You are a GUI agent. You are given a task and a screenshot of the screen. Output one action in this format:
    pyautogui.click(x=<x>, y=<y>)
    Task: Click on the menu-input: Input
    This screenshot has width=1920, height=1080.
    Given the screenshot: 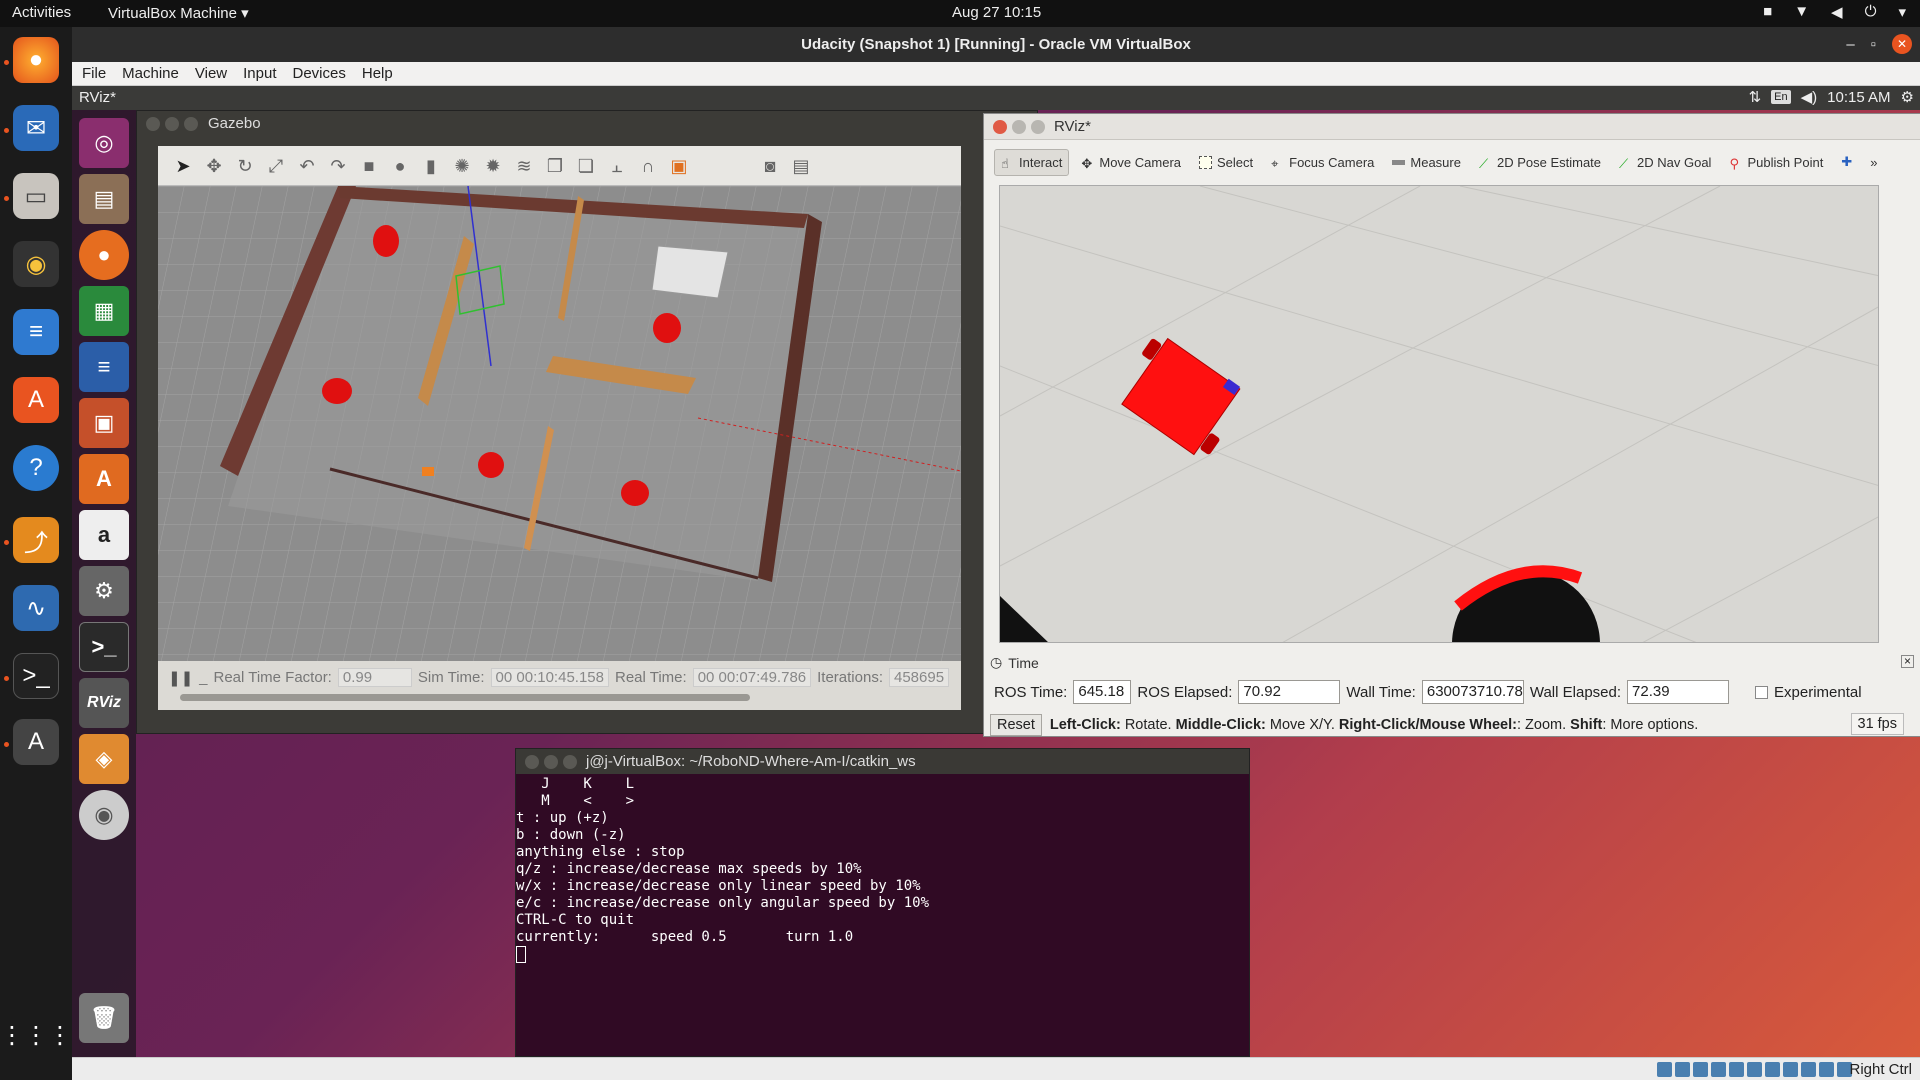 What is the action you would take?
    pyautogui.click(x=259, y=73)
    